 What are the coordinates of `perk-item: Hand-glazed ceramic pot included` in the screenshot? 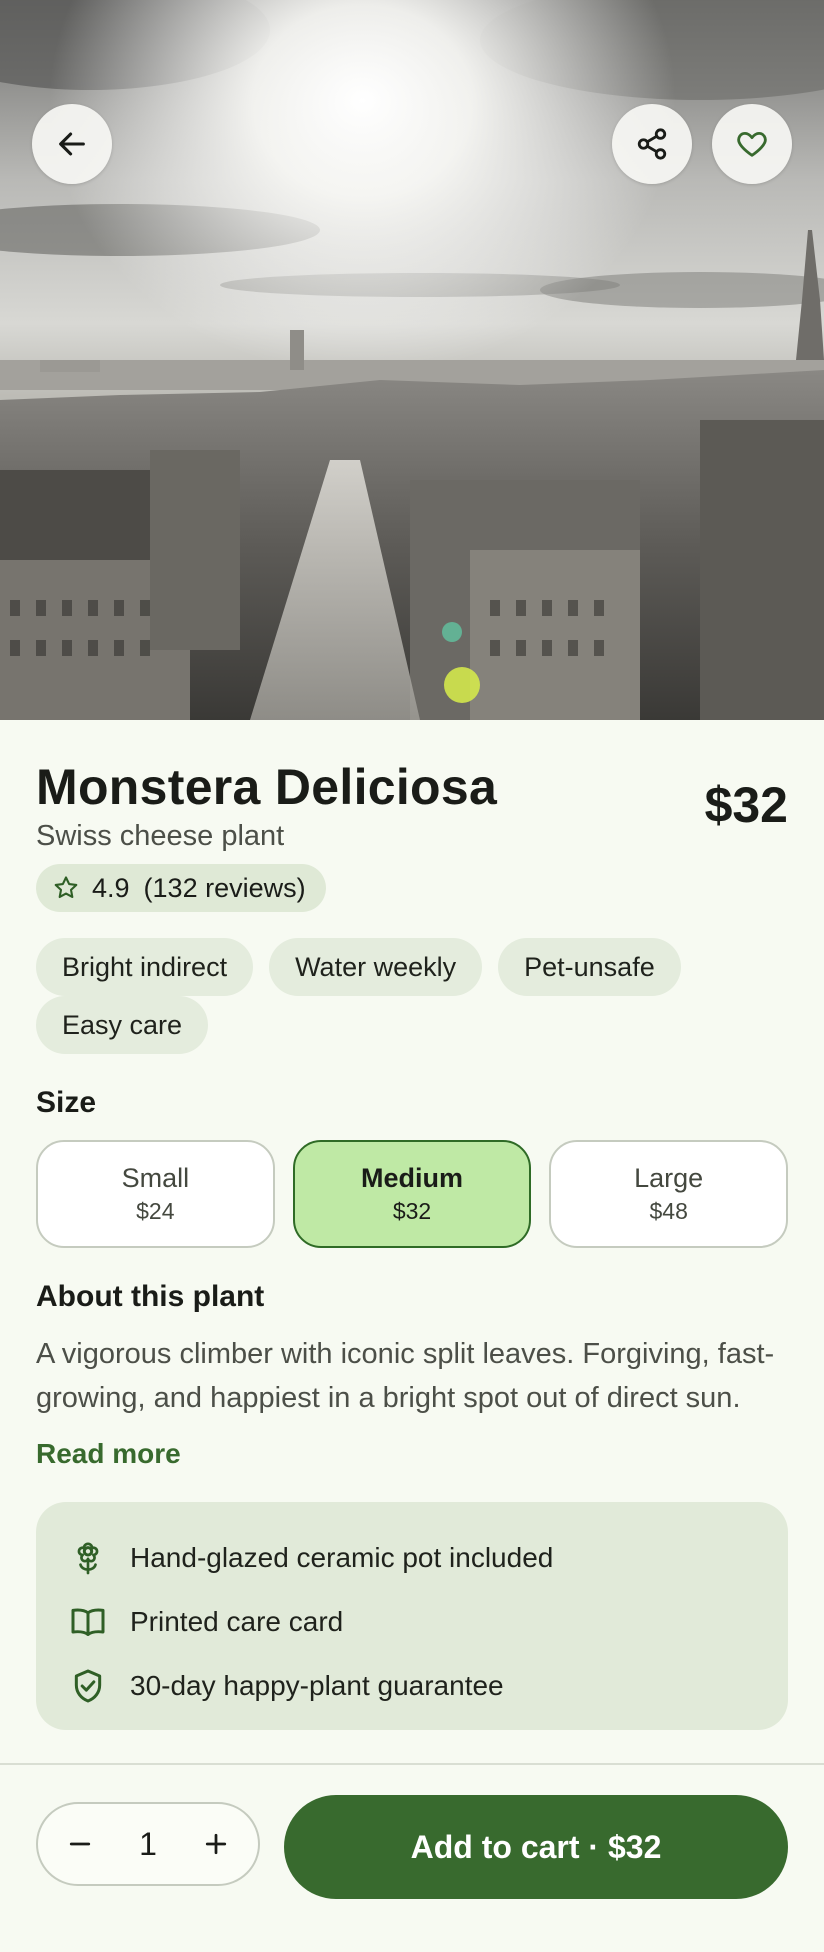 It's located at (412, 1558).